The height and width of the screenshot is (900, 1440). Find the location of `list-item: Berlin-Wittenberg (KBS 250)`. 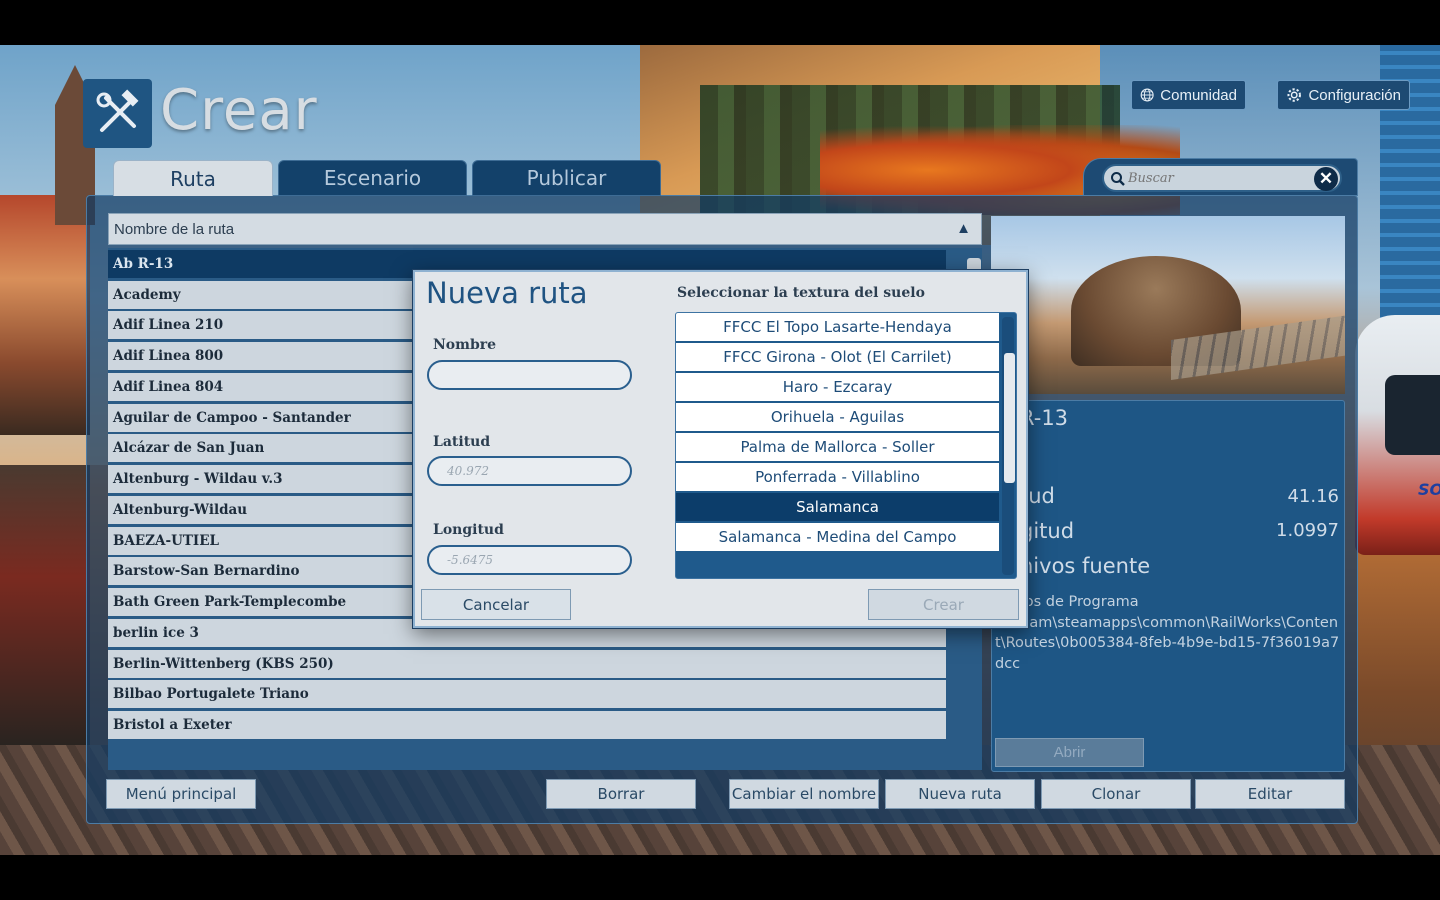

list-item: Berlin-Wittenberg (KBS 250) is located at coordinates (527, 664).